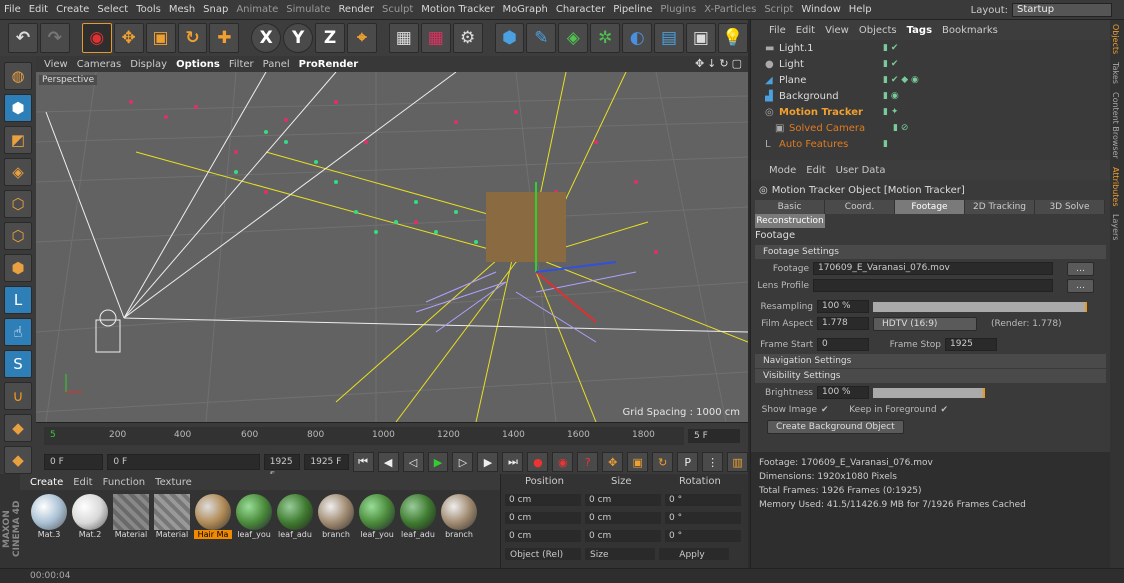 The width and height of the screenshot is (1124, 583). I want to click on visibility-tags: ▮, so click(885, 144).